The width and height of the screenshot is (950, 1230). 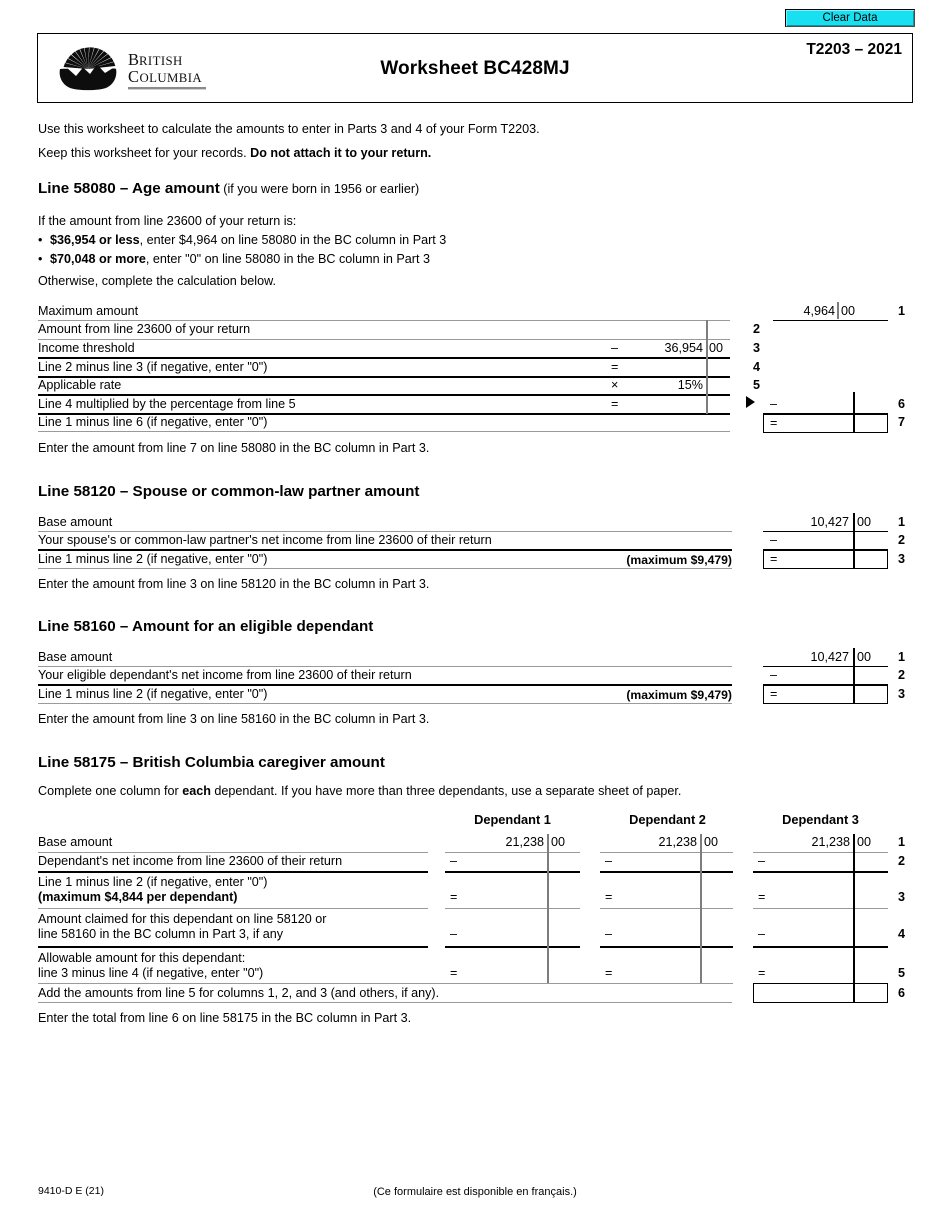 What do you see at coordinates (829, 522) in the screenshot?
I see `spouse-row-1-amount: 10,427` at bounding box center [829, 522].